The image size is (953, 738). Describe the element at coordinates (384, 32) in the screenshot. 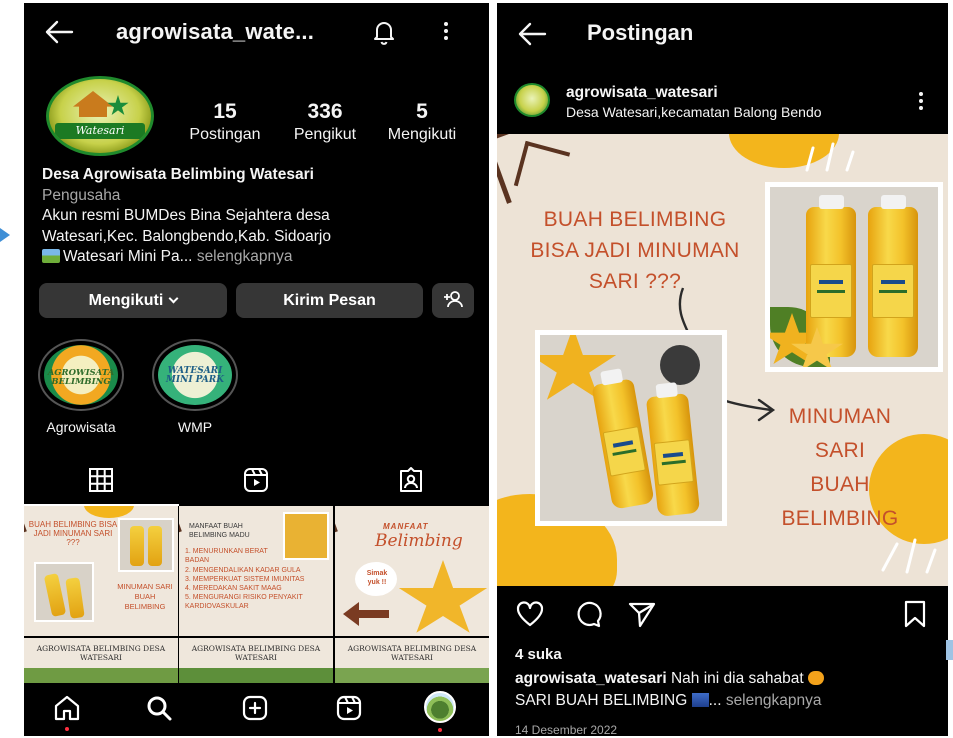

I see `bell-icon` at that location.